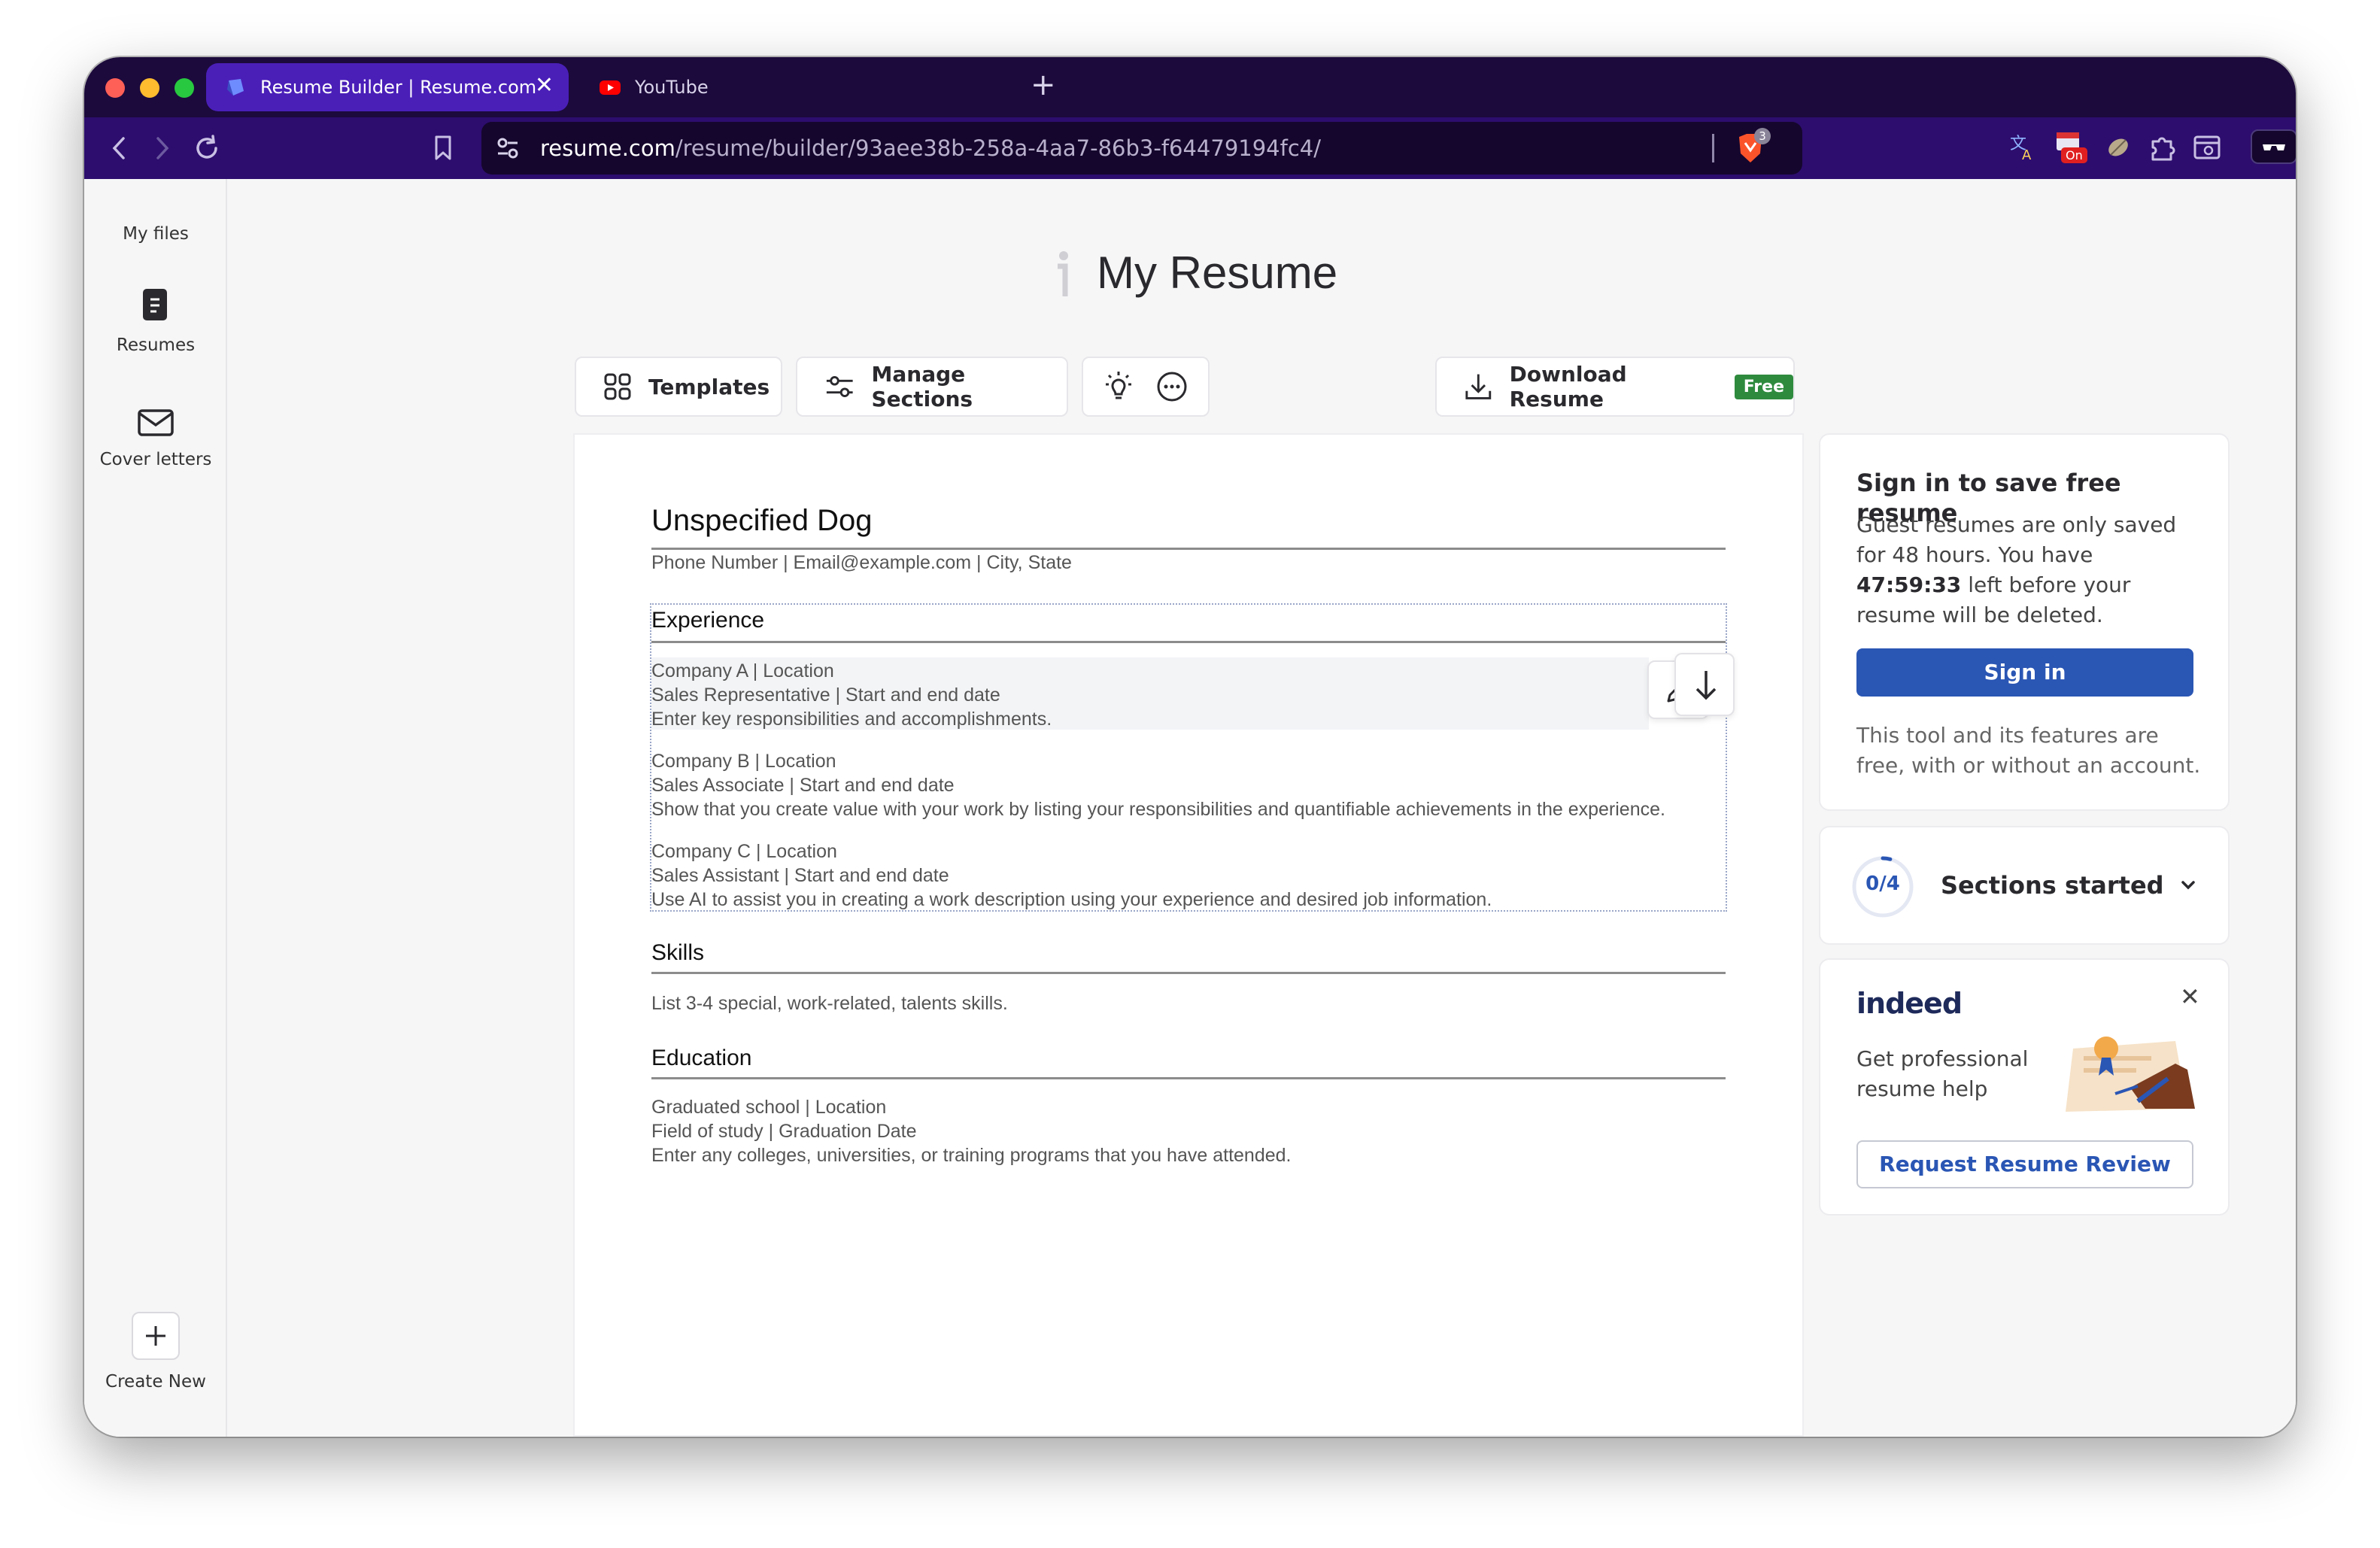 This screenshot has height=1548, width=2380. What do you see at coordinates (1118, 386) in the screenshot?
I see `lightbulb-icon` at bounding box center [1118, 386].